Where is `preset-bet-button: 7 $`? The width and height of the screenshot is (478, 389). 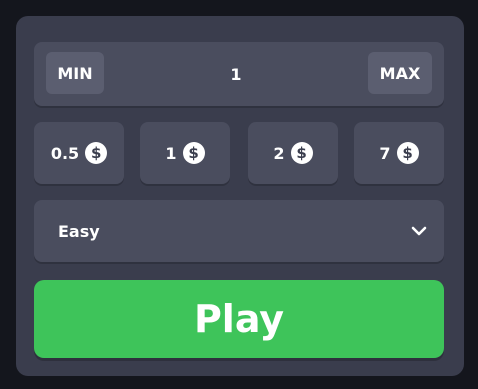
preset-bet-button: 7 $ is located at coordinates (399, 153).